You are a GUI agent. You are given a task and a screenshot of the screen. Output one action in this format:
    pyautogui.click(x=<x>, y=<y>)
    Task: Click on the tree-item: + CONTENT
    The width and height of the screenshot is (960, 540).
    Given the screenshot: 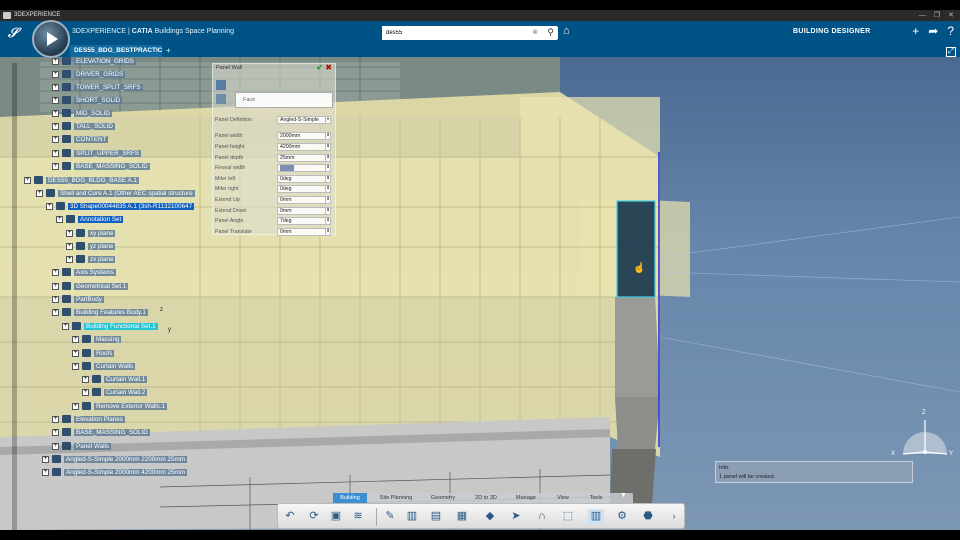 What is the action you would take?
    pyautogui.click(x=80, y=140)
    